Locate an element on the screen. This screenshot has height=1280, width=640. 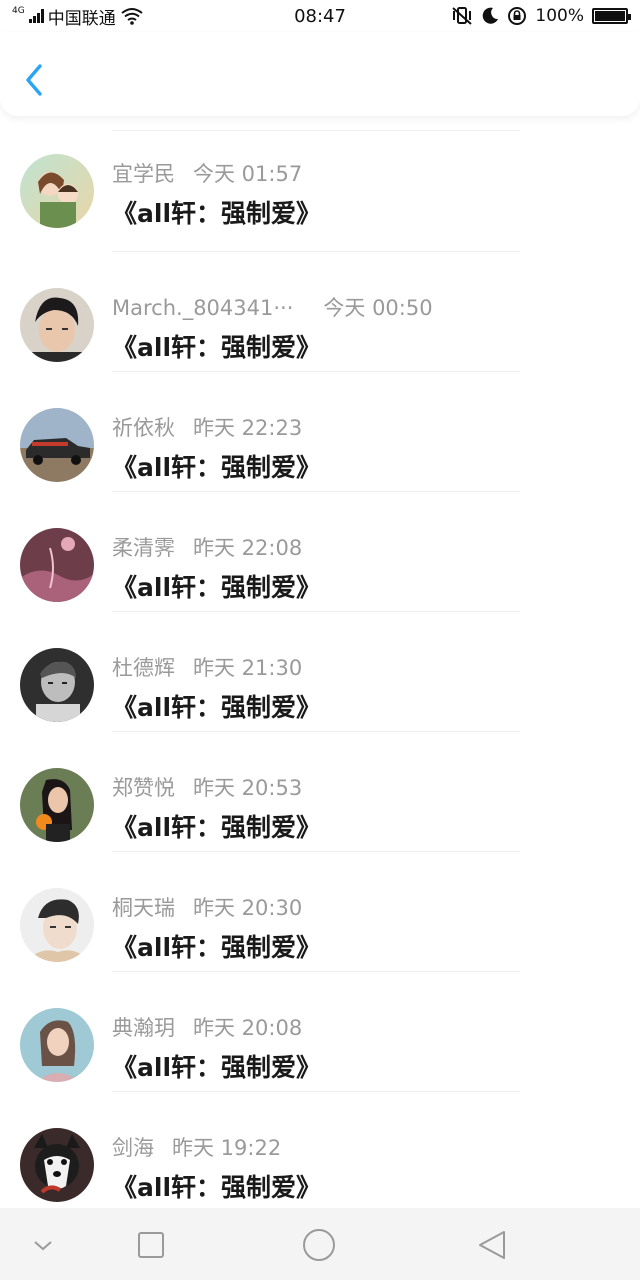
item-meta: 剑海 昨天 19:22 is located at coordinates (196, 1147).